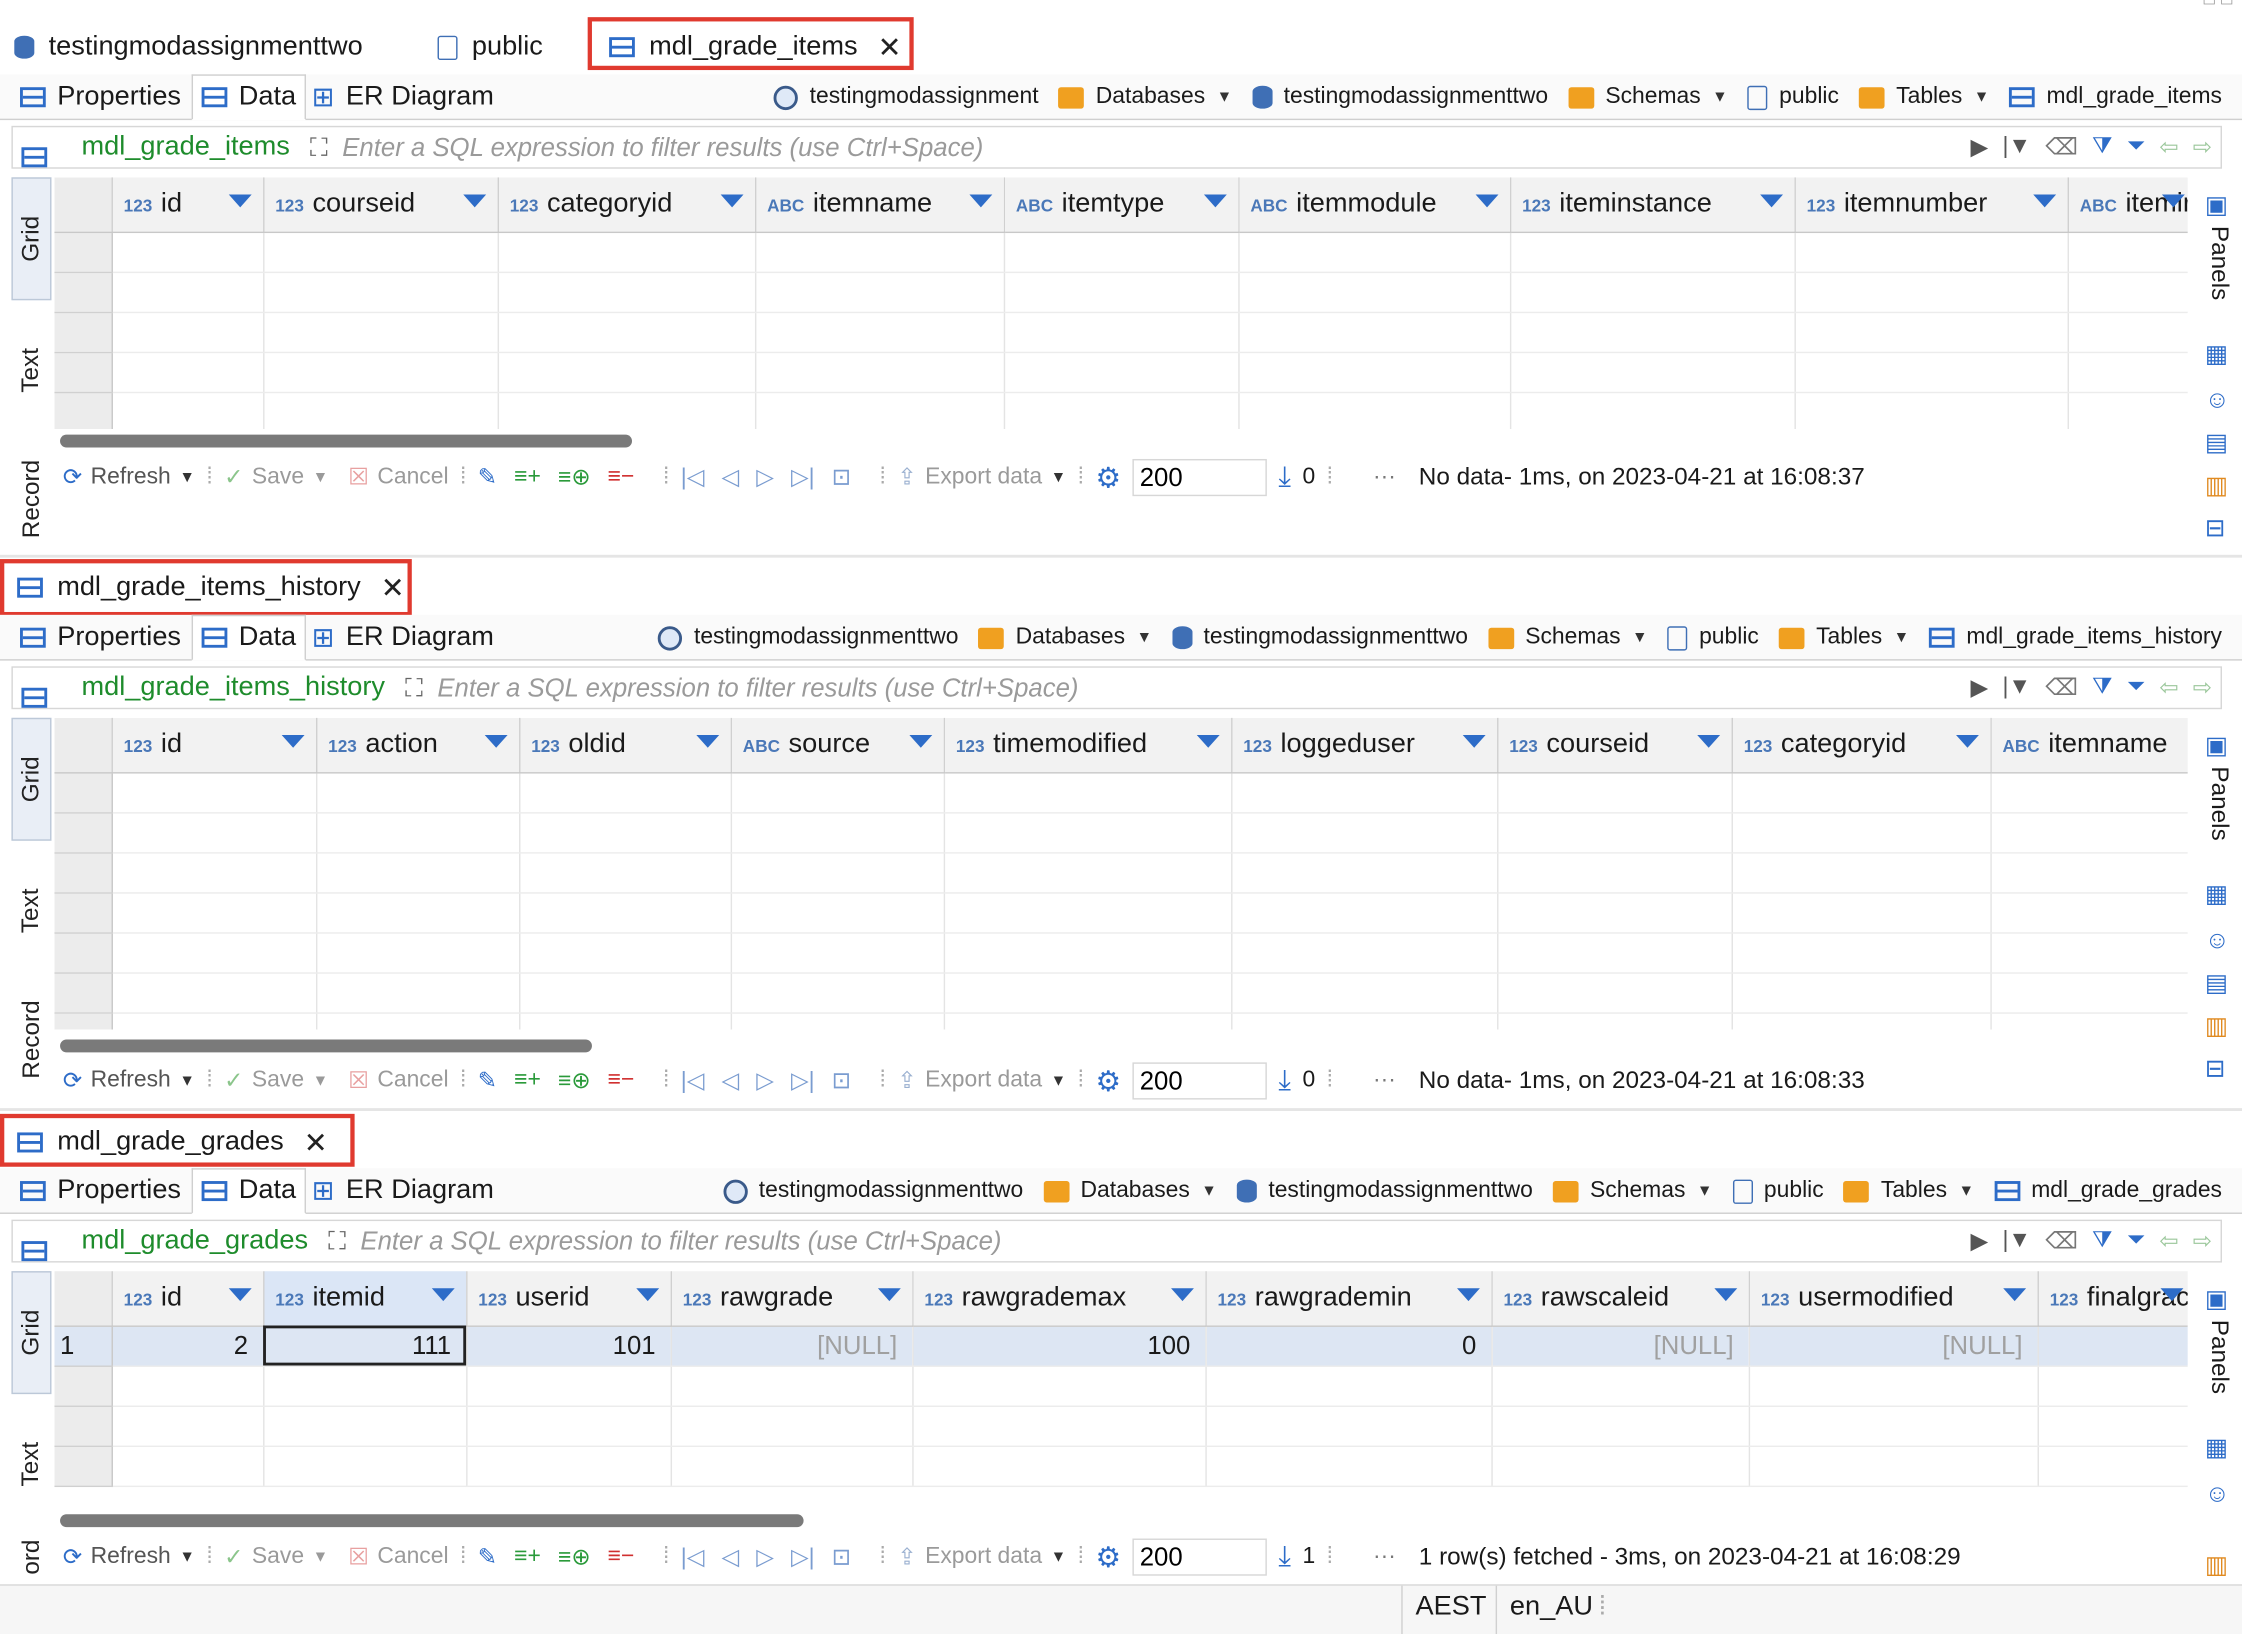 The image size is (2242, 1634). Describe the element at coordinates (412, 1557) in the screenshot. I see `cancel-button: Cancel` at that location.